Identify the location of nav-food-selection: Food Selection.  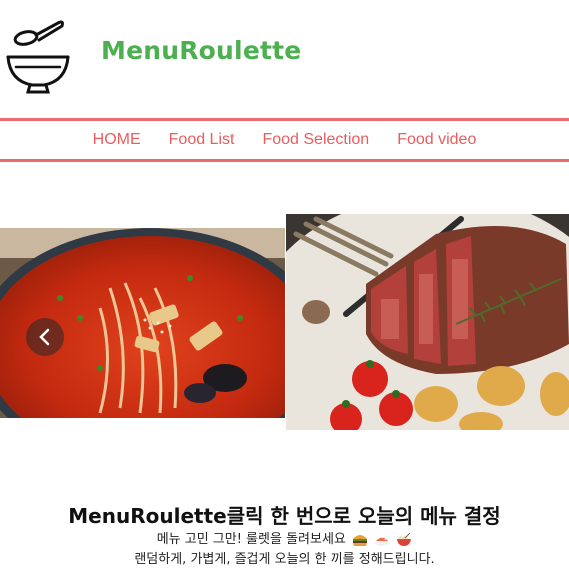
(315, 140).